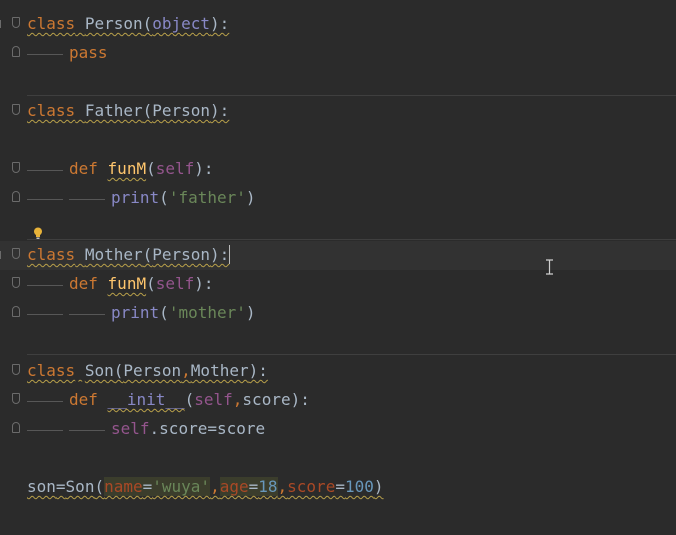 This screenshot has height=535, width=676. Describe the element at coordinates (113, 254) in the screenshot. I see `class-name: Mother` at that location.